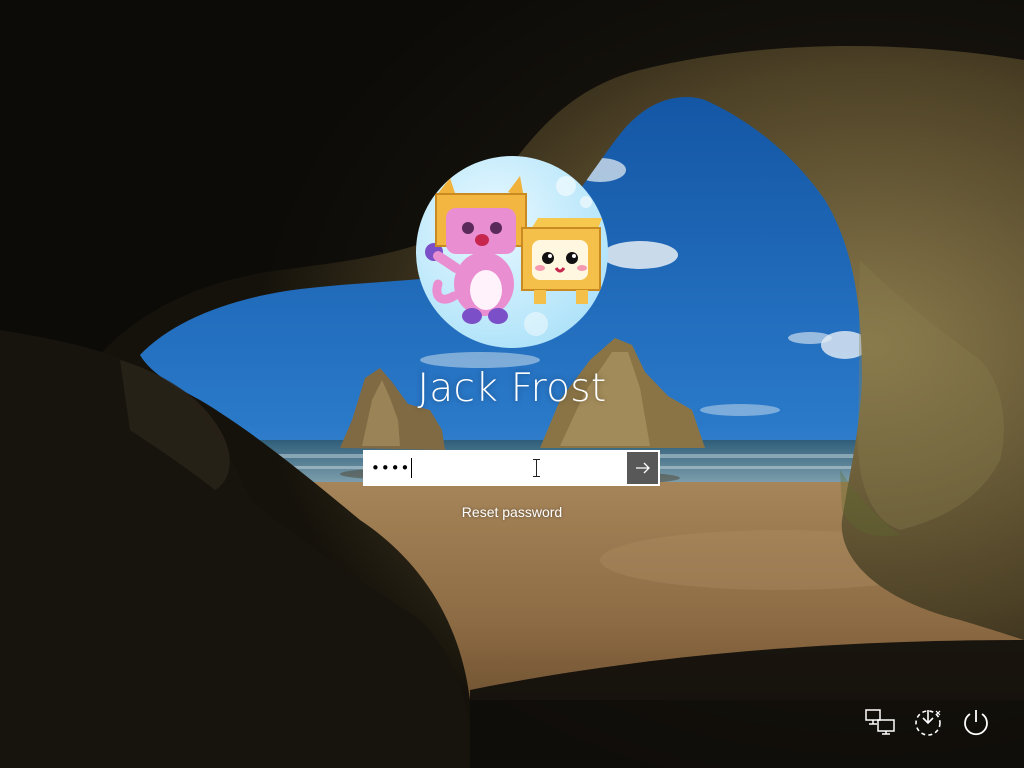 The width and height of the screenshot is (1024, 768). I want to click on text-caret, so click(412, 468).